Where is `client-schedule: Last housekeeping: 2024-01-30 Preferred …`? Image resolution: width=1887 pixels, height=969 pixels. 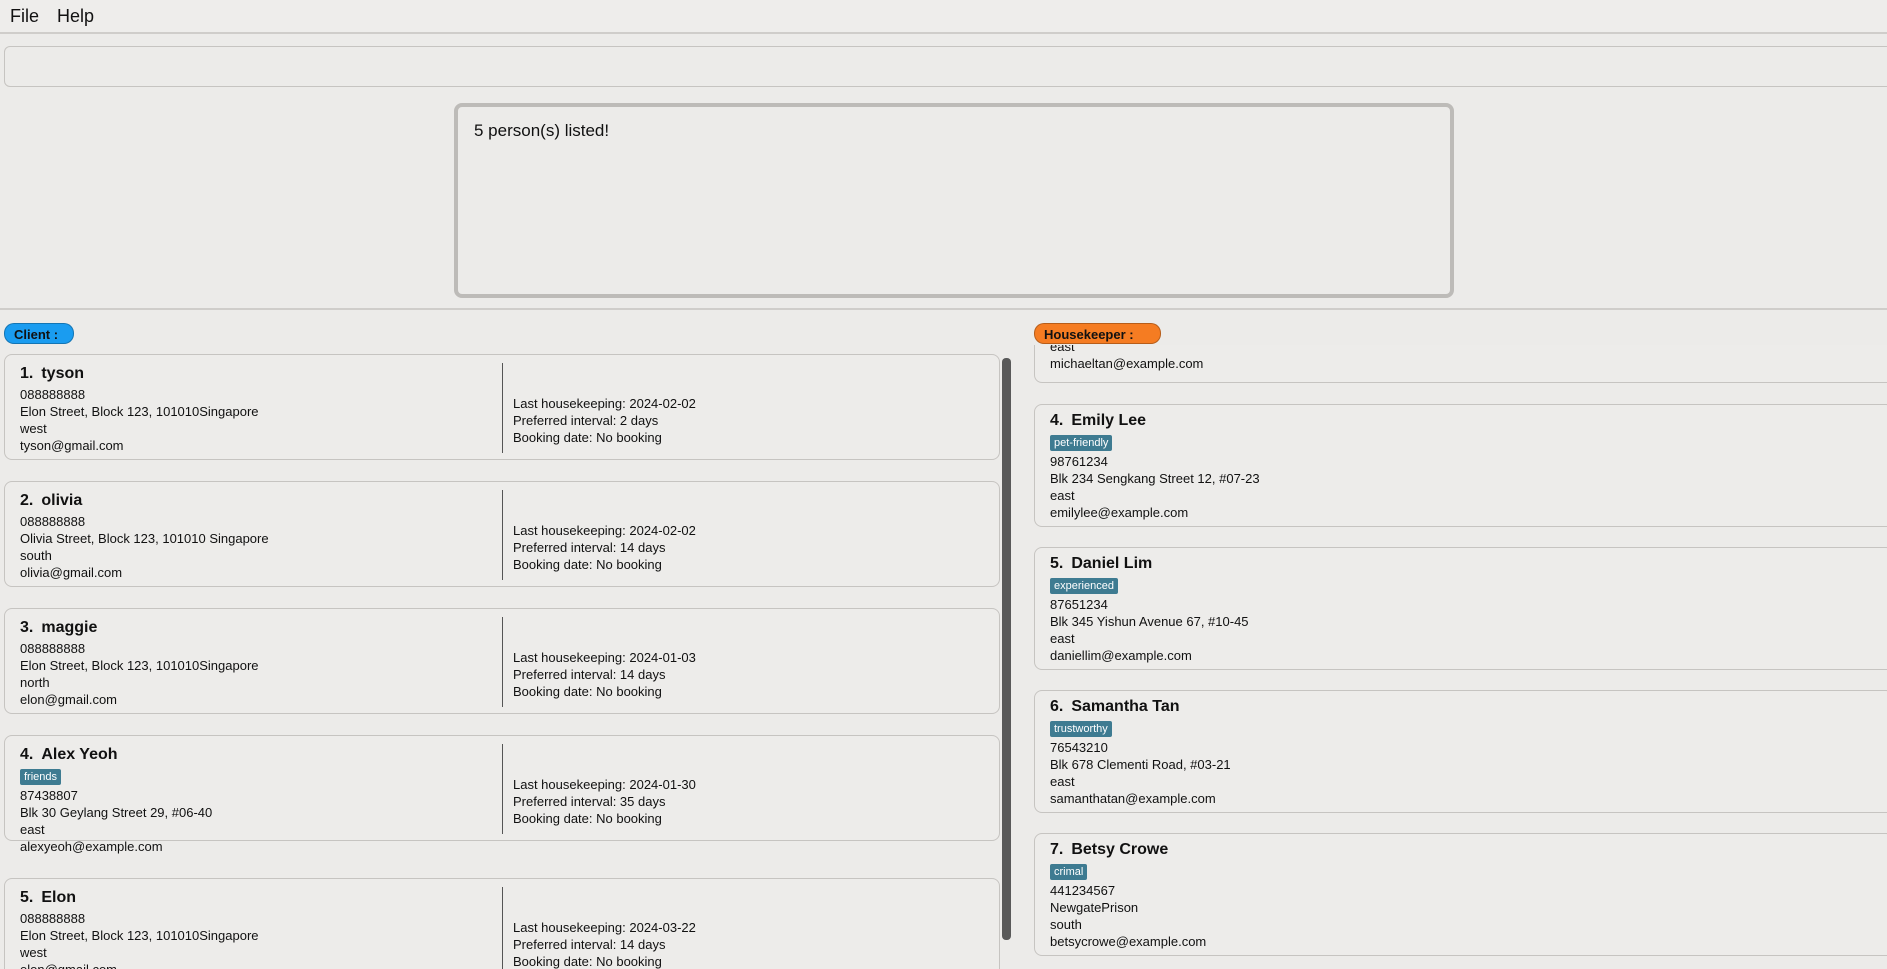
client-schedule: Last housekeeping: 2024-01-30 Preferred … is located at coordinates (604, 801).